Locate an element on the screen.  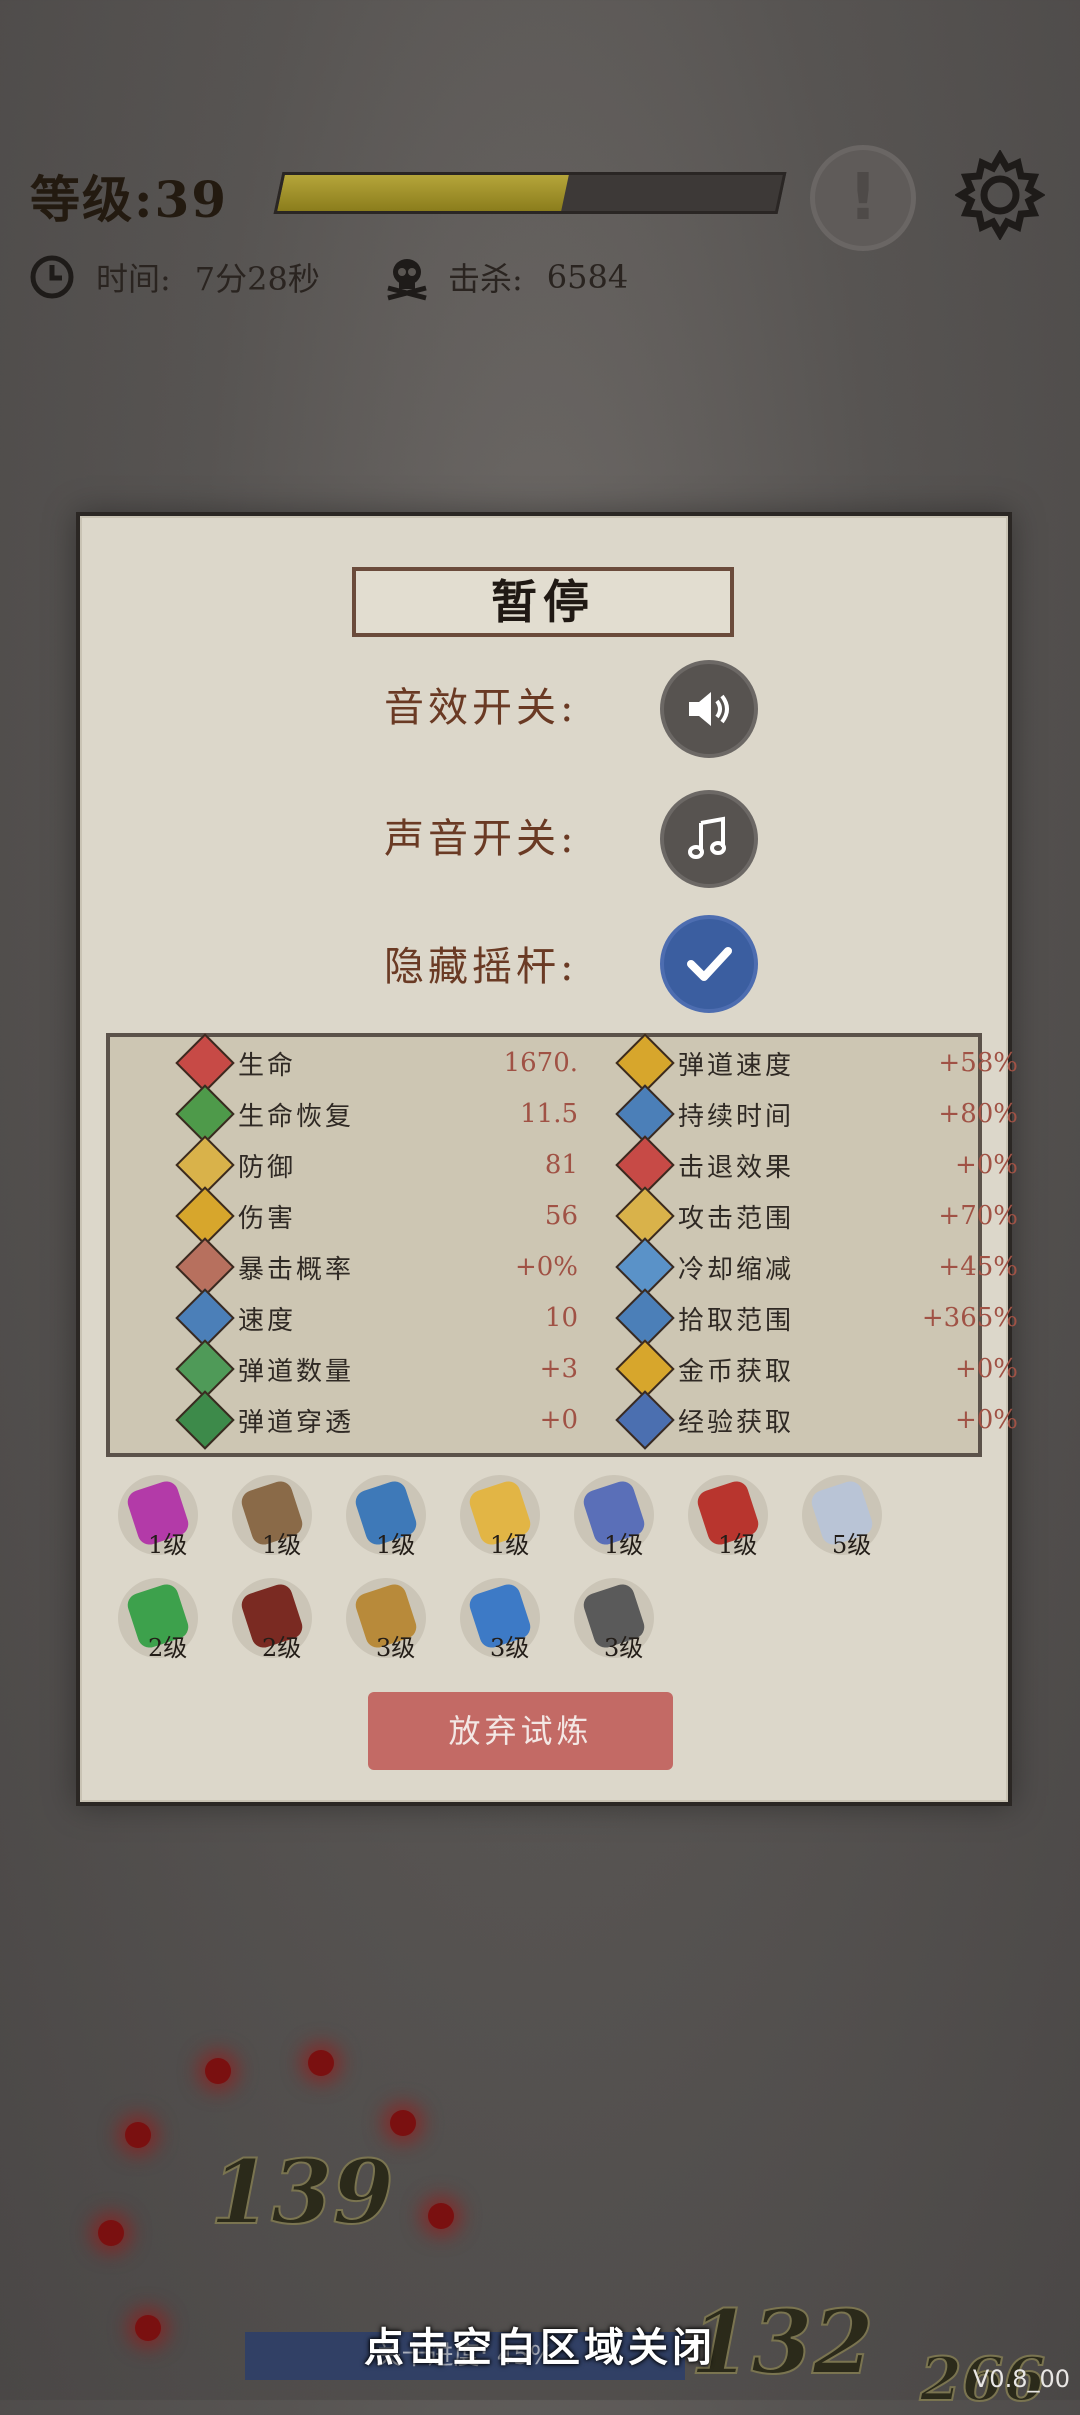
item-level: 5级 is located at coordinates (852, 1545).